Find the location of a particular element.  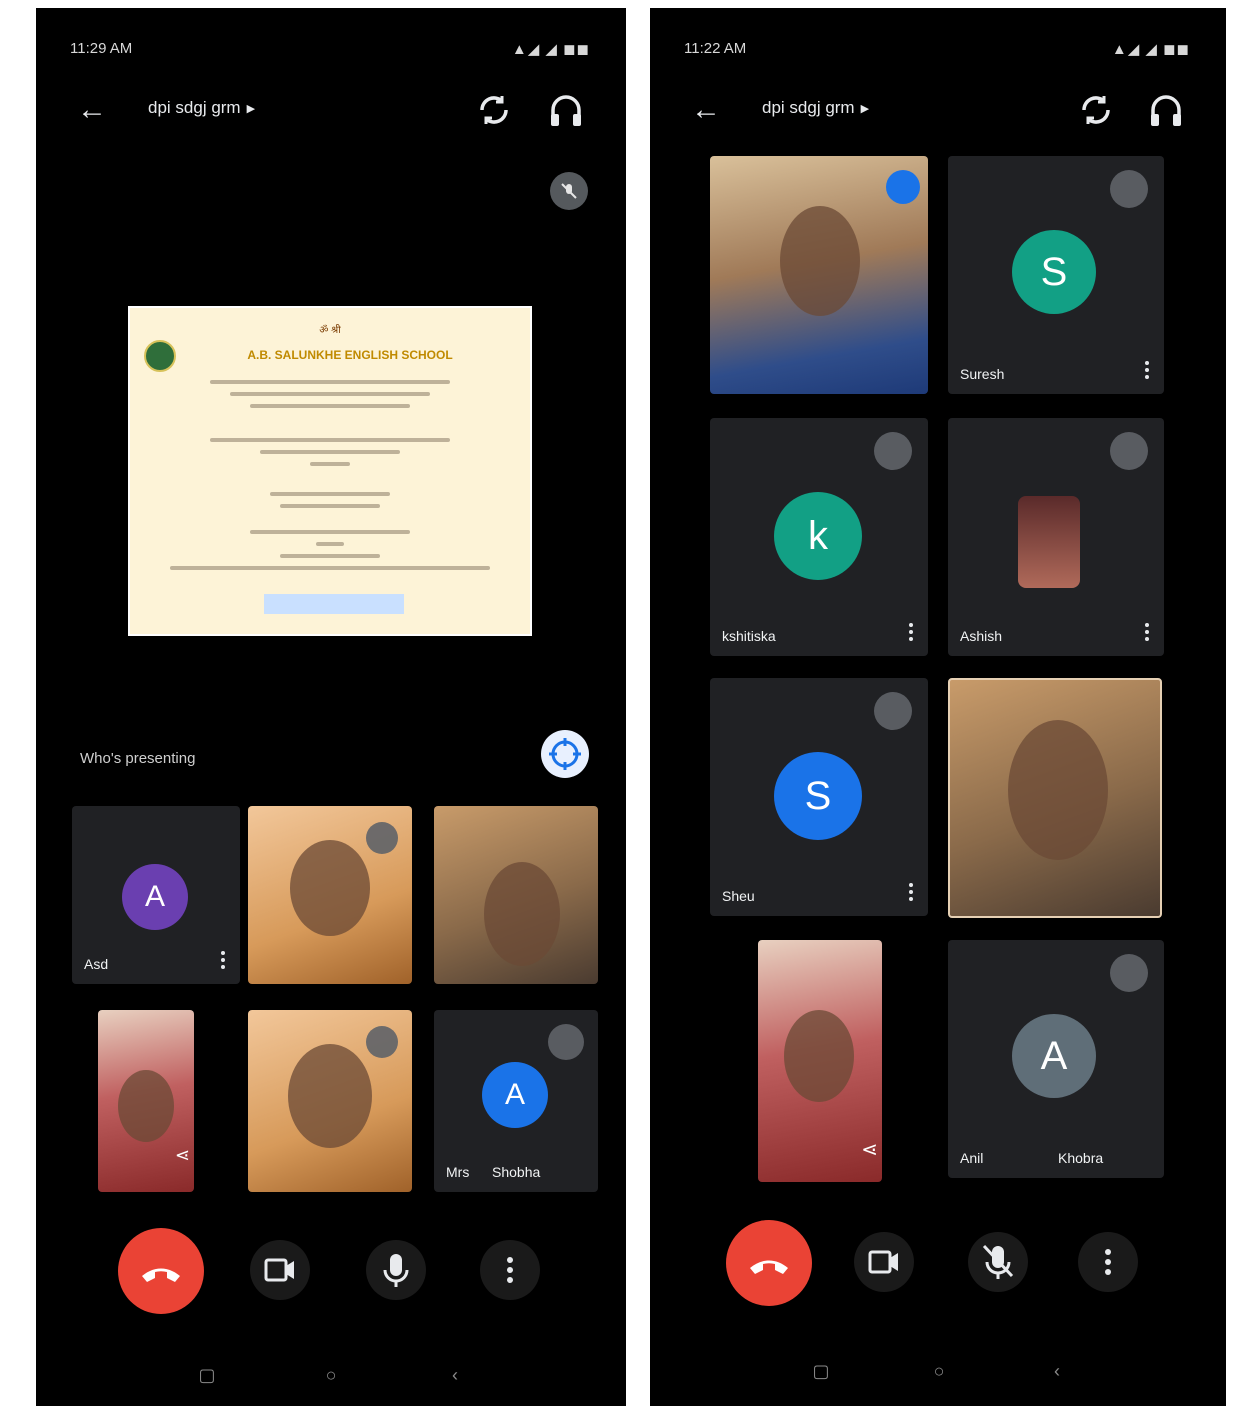

participant-tile: S Sheu is located at coordinates (819, 797).